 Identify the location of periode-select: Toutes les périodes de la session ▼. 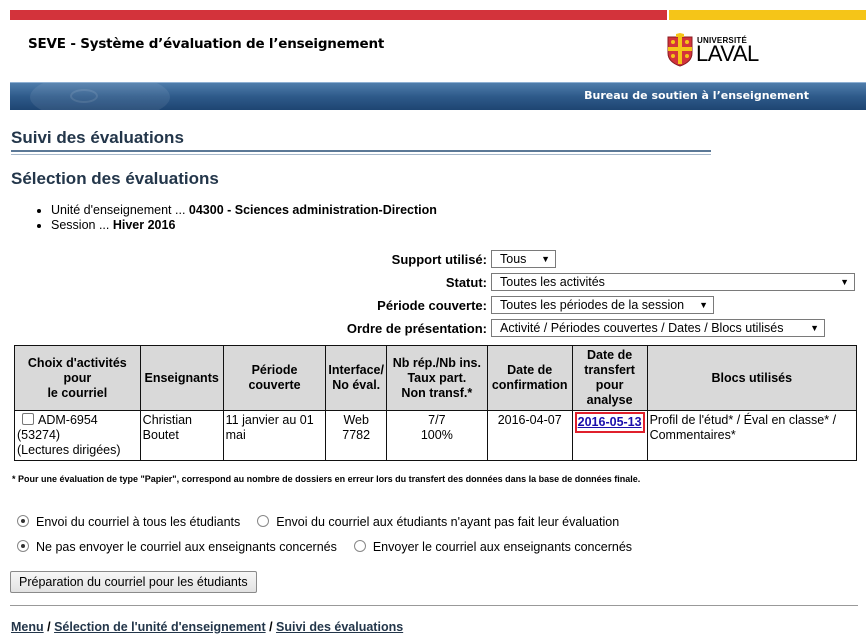
(602, 305).